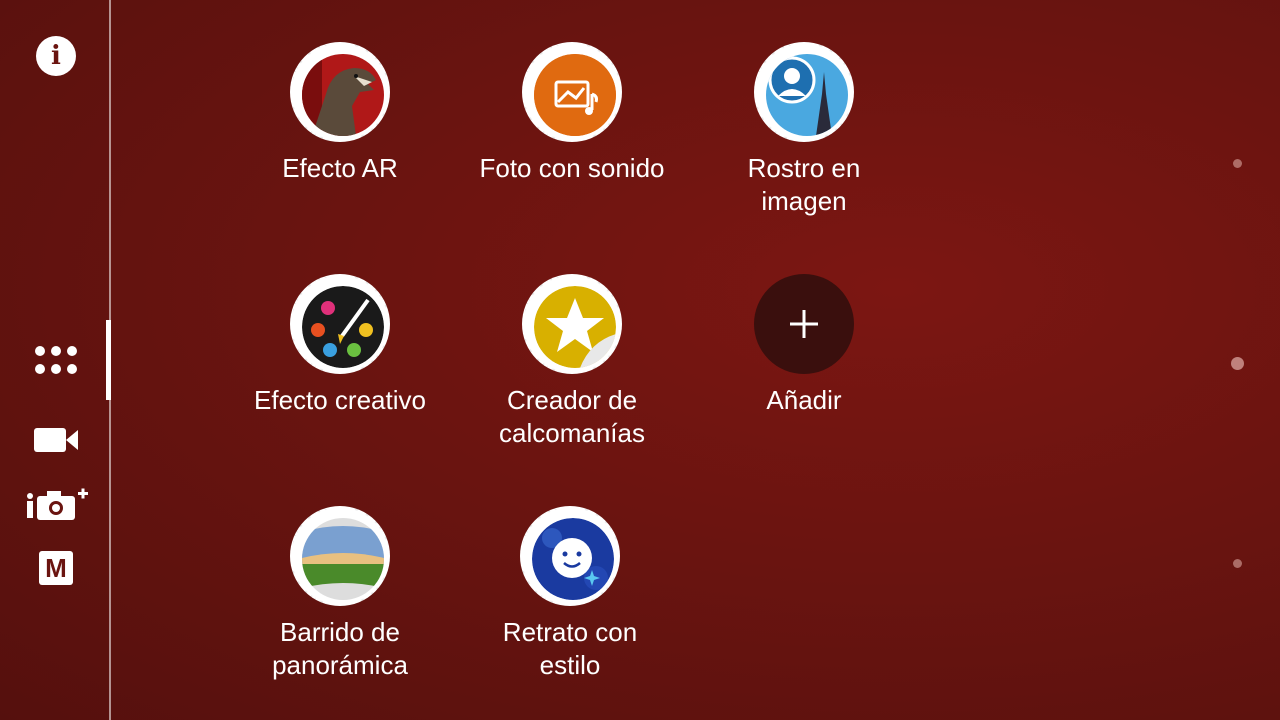 Image resolution: width=1280 pixels, height=720 pixels. I want to click on palette-icon, so click(340, 324).